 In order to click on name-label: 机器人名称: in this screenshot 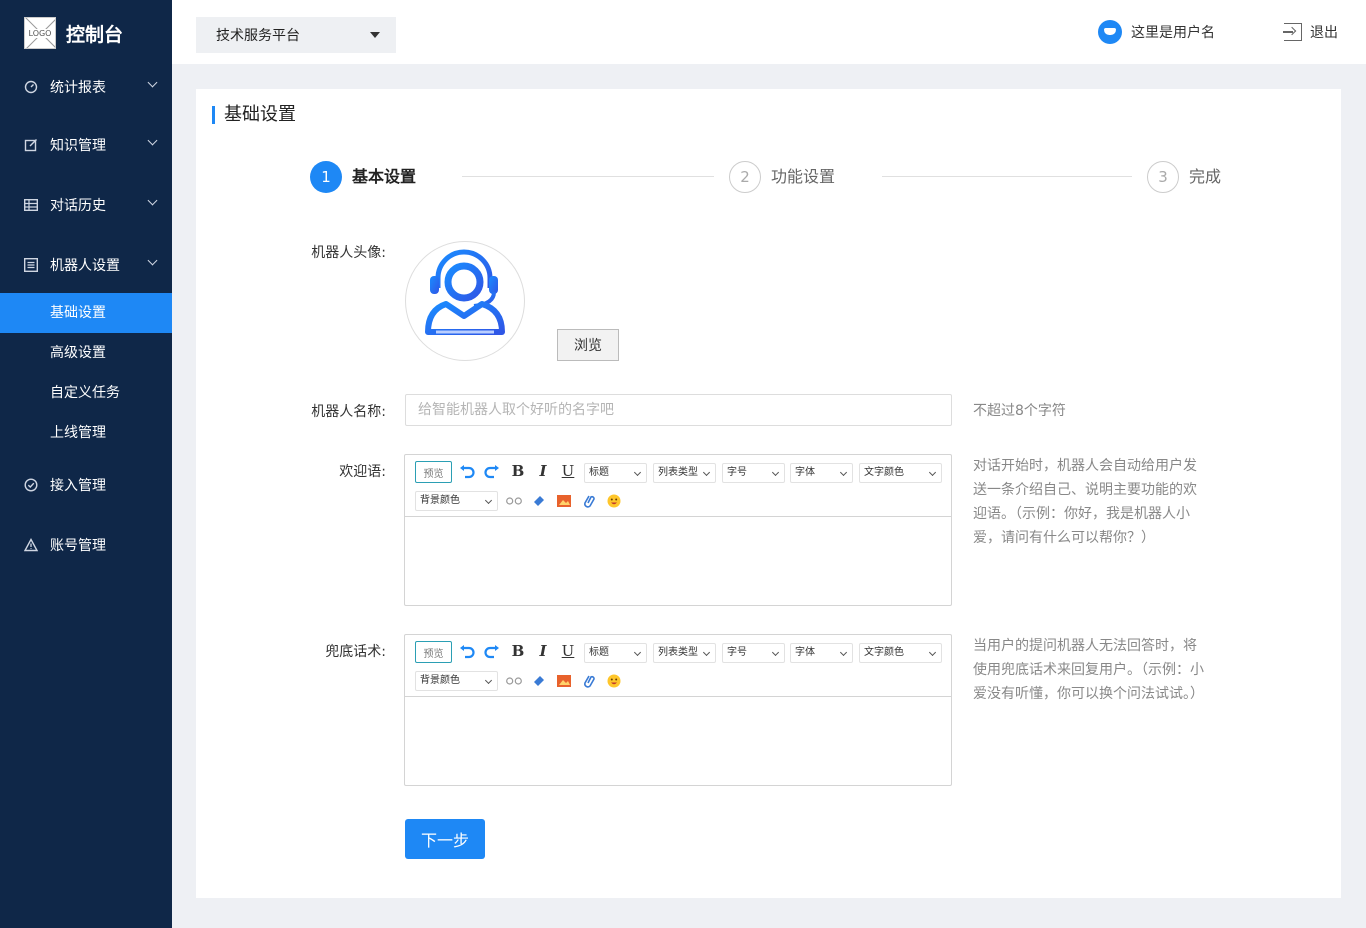, I will do `click(348, 412)`.